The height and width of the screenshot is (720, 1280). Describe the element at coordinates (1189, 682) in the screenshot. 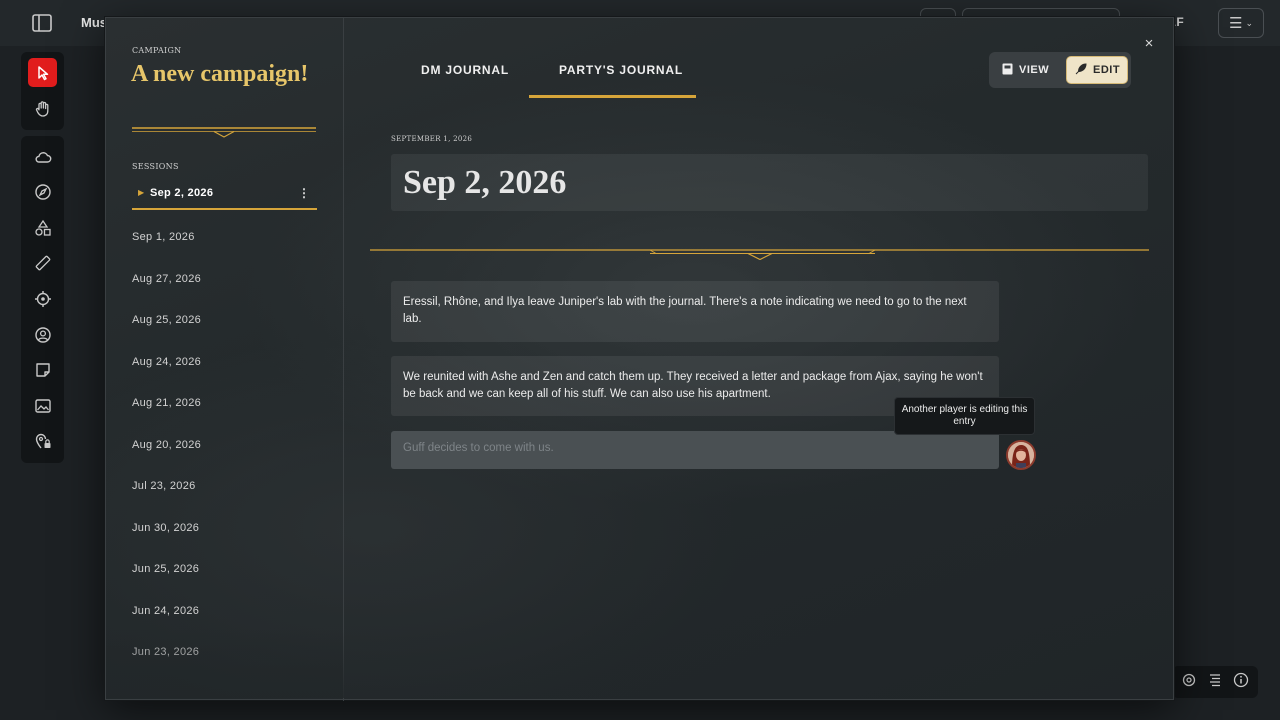

I see `settings-icon` at that location.